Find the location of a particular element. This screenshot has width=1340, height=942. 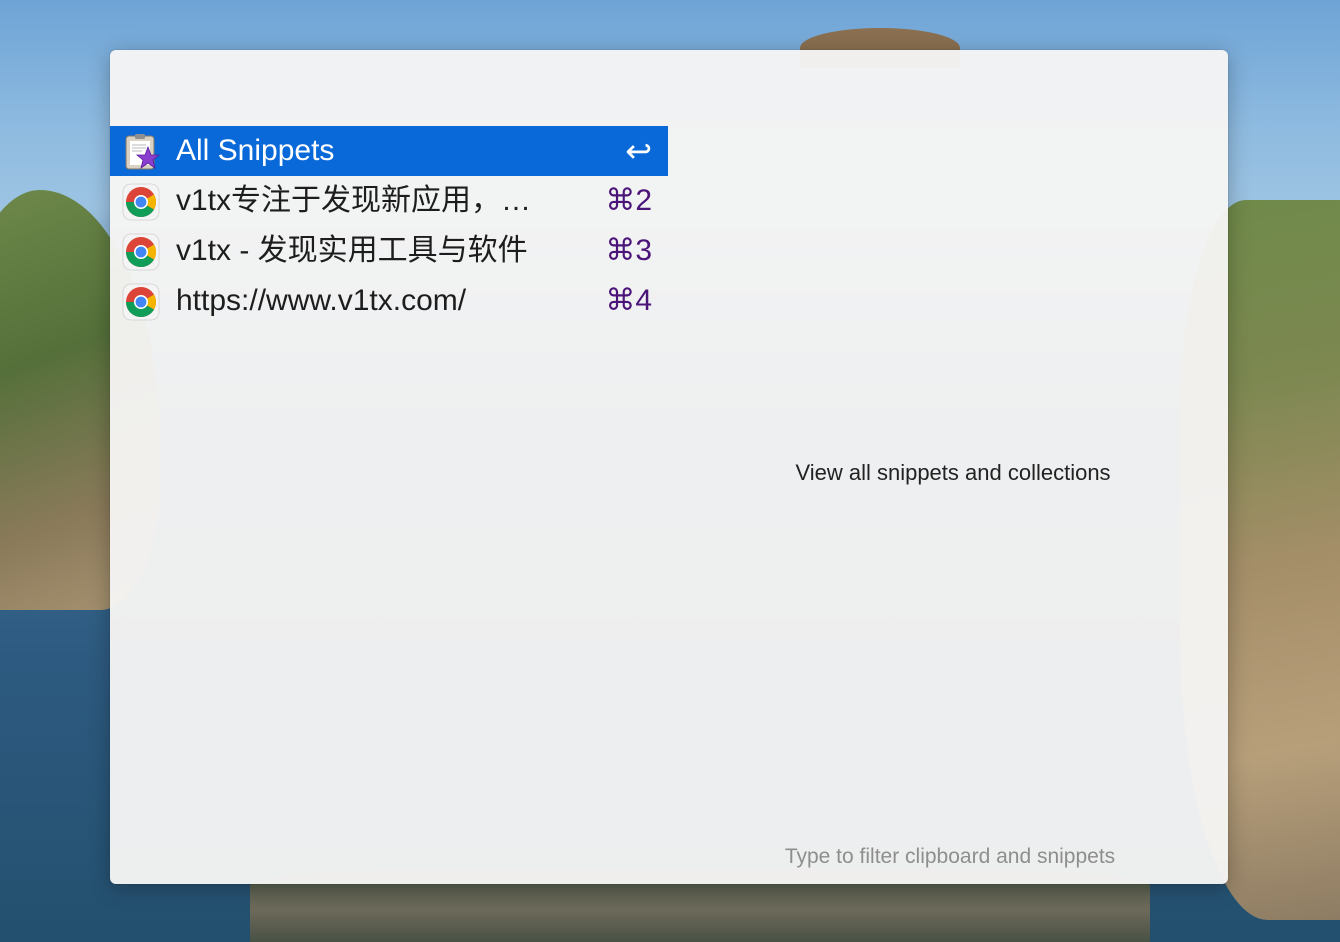

result-clip-2: v1tx专注于发现新应用，… ⌘2 is located at coordinates (389, 201).